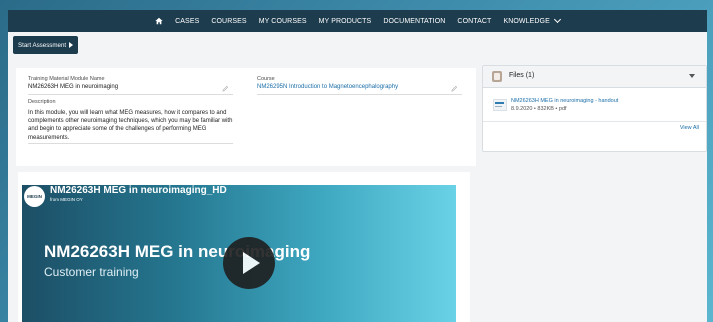  I want to click on megin-logo-text: MEGIN, so click(34, 196).